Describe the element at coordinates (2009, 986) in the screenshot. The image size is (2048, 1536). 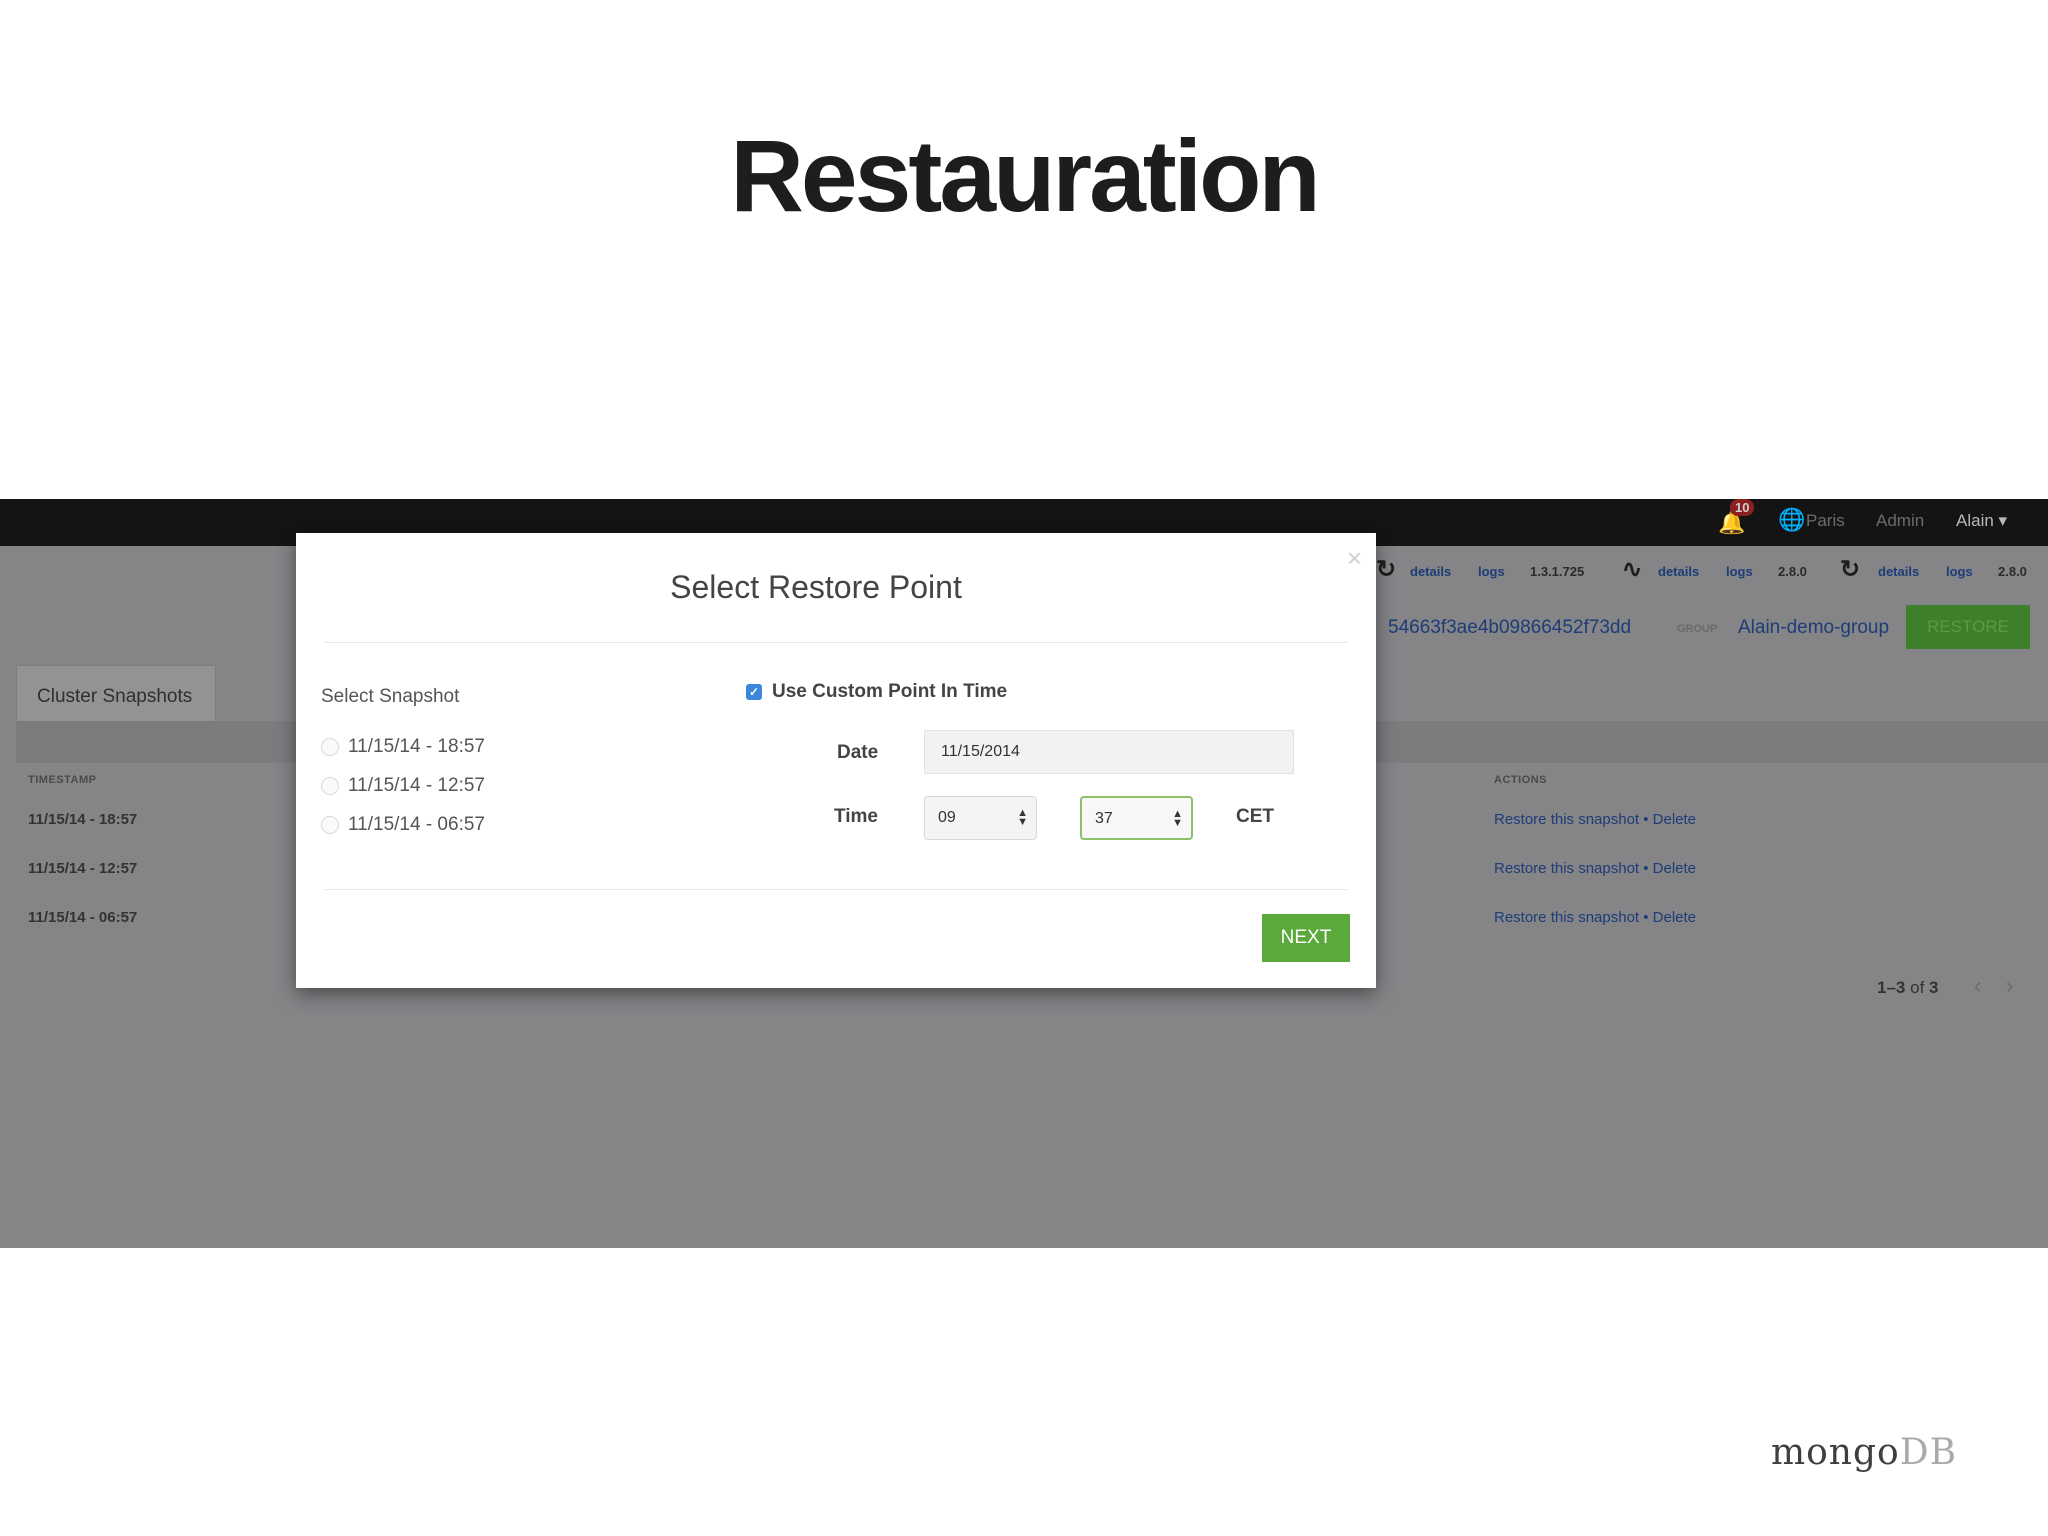
I see `chevron-right-icon: ›` at that location.